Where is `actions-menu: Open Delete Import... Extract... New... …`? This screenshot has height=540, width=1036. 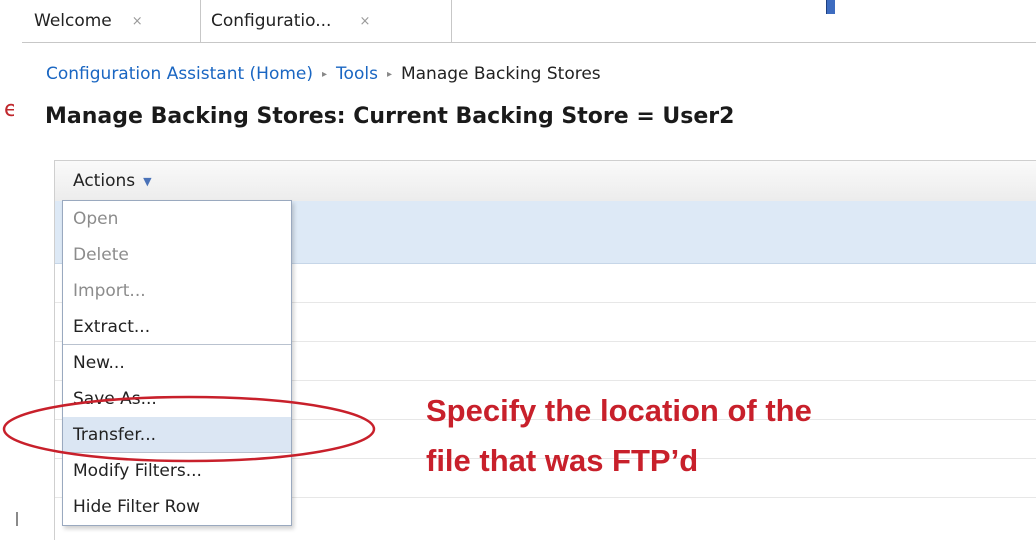 actions-menu: Open Delete Import... Extract... New... … is located at coordinates (177, 363).